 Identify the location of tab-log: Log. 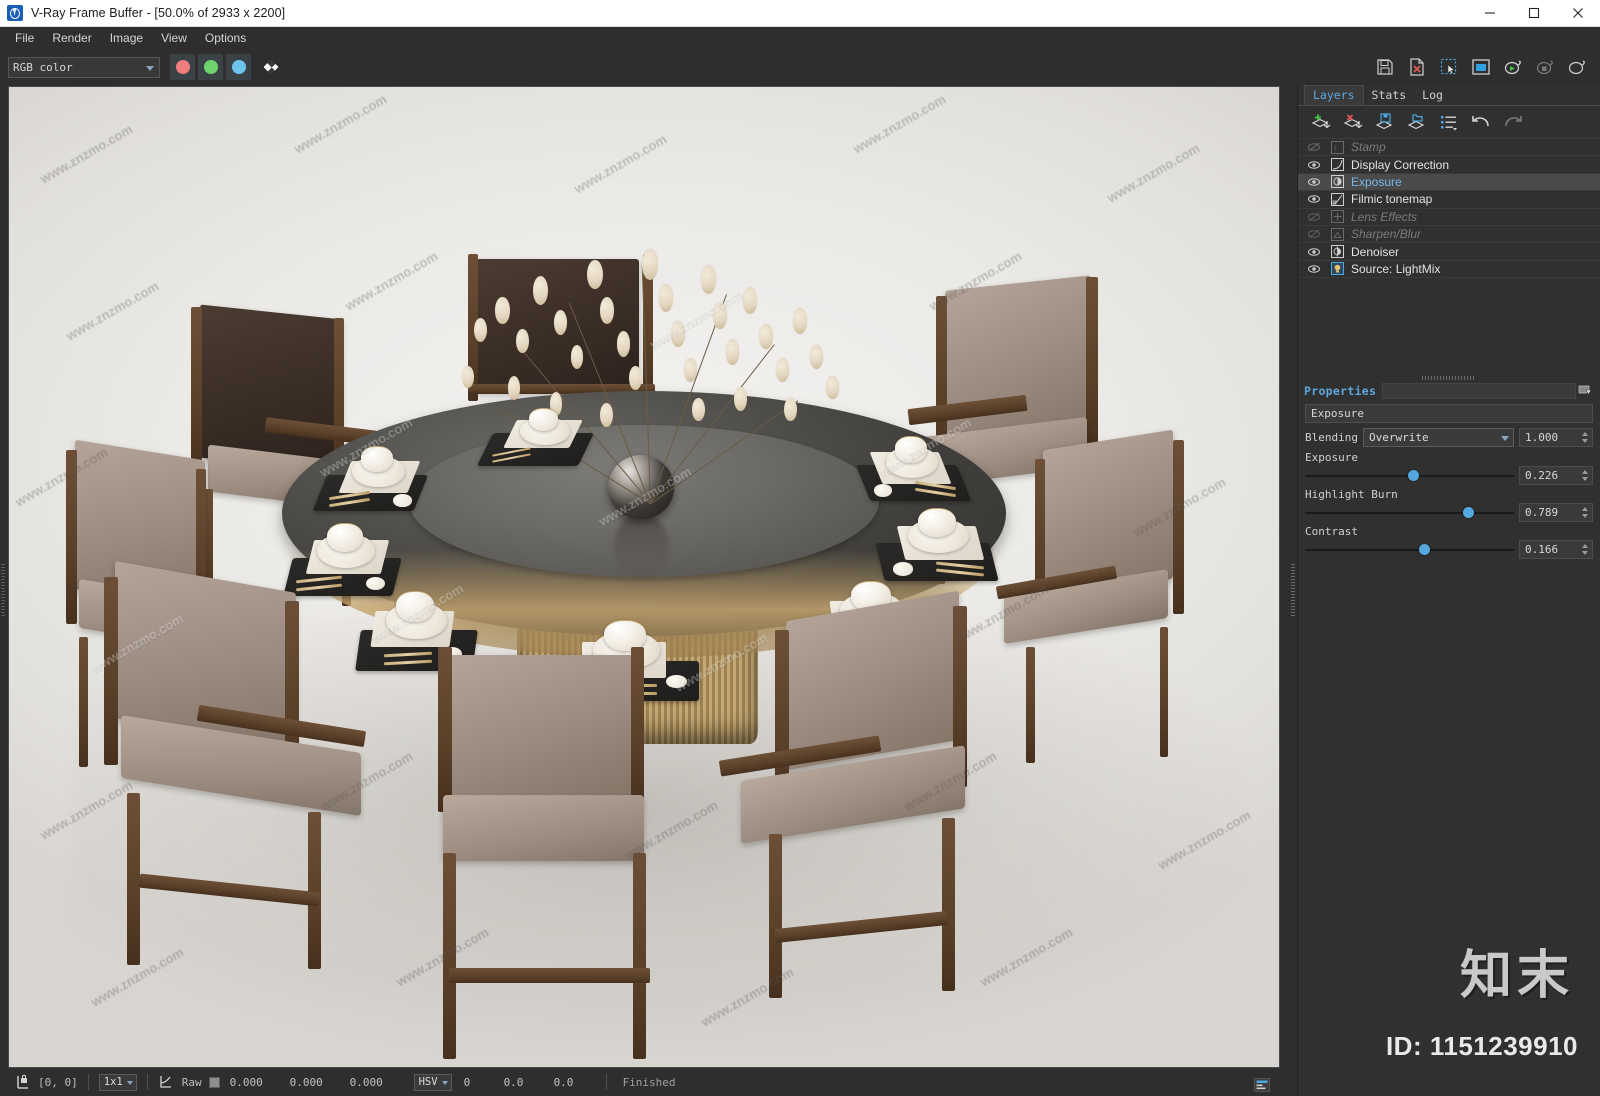
(1432, 95).